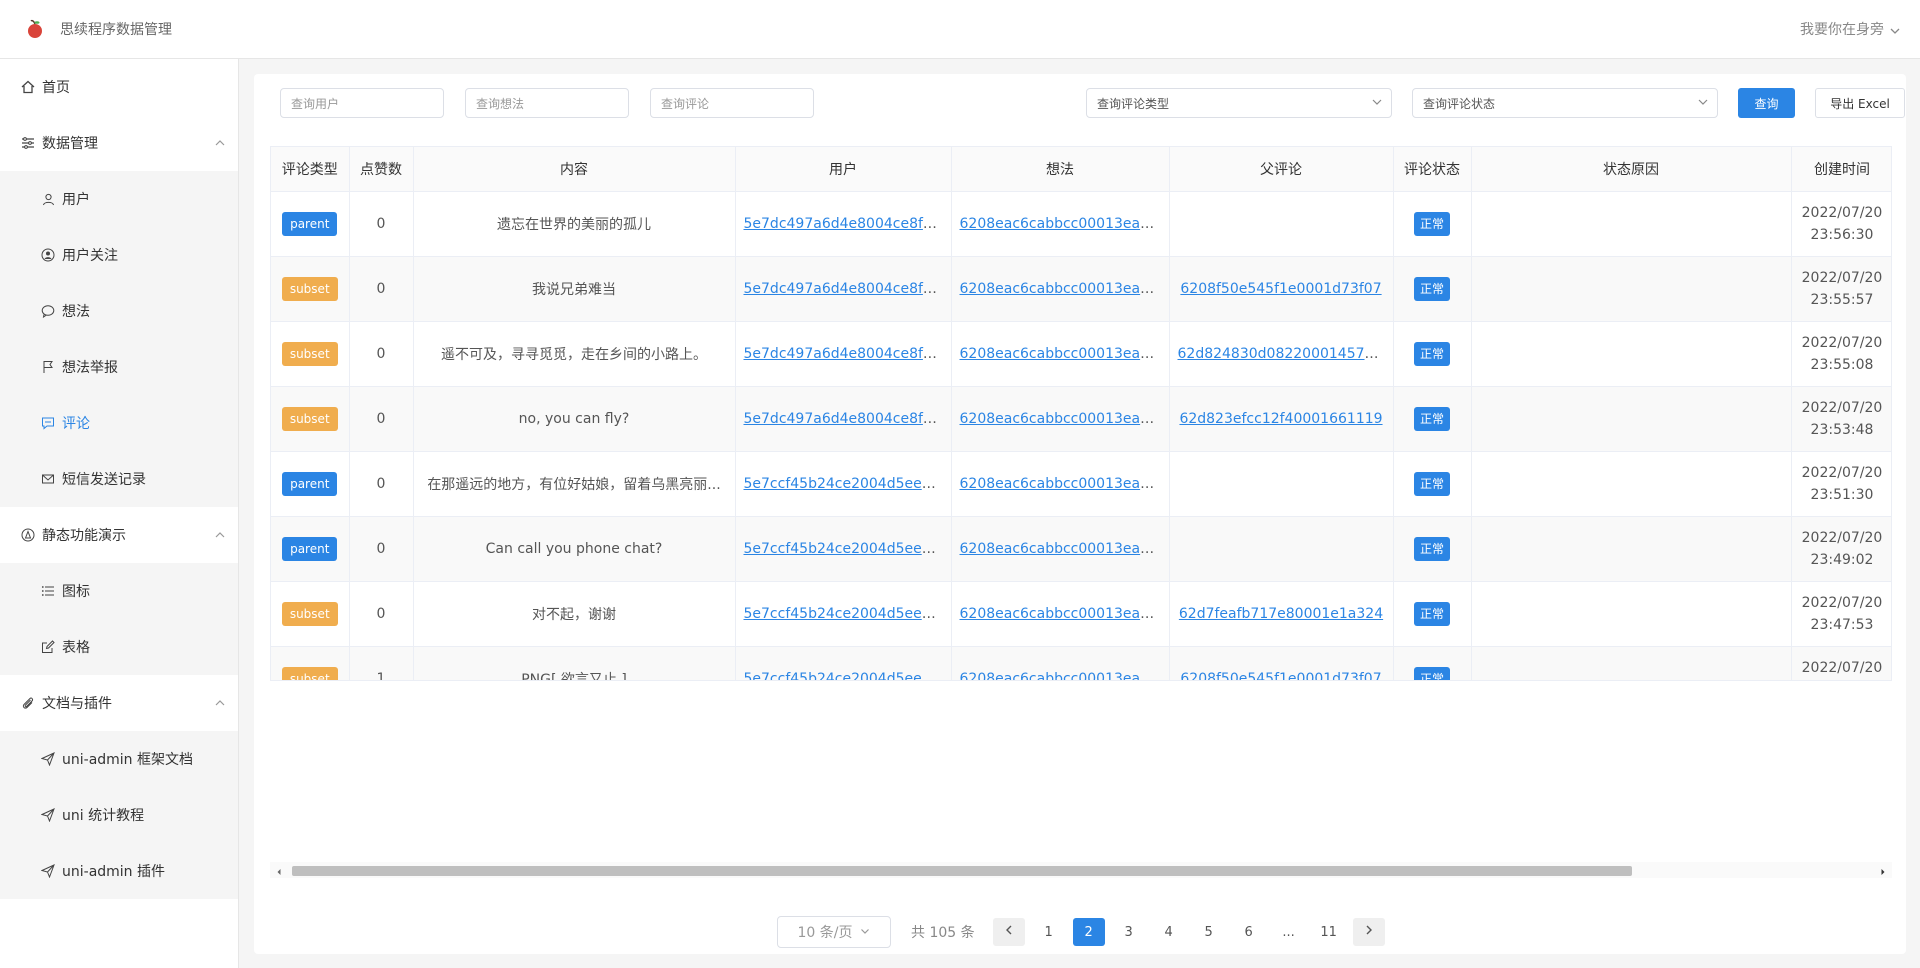 The width and height of the screenshot is (1920, 968). What do you see at coordinates (1081, 169) in the screenshot?
I see `table-header-row: 评论类型 点赞数 内容 用户 想法 父评论 评论状态 状态原因 创建时间` at bounding box center [1081, 169].